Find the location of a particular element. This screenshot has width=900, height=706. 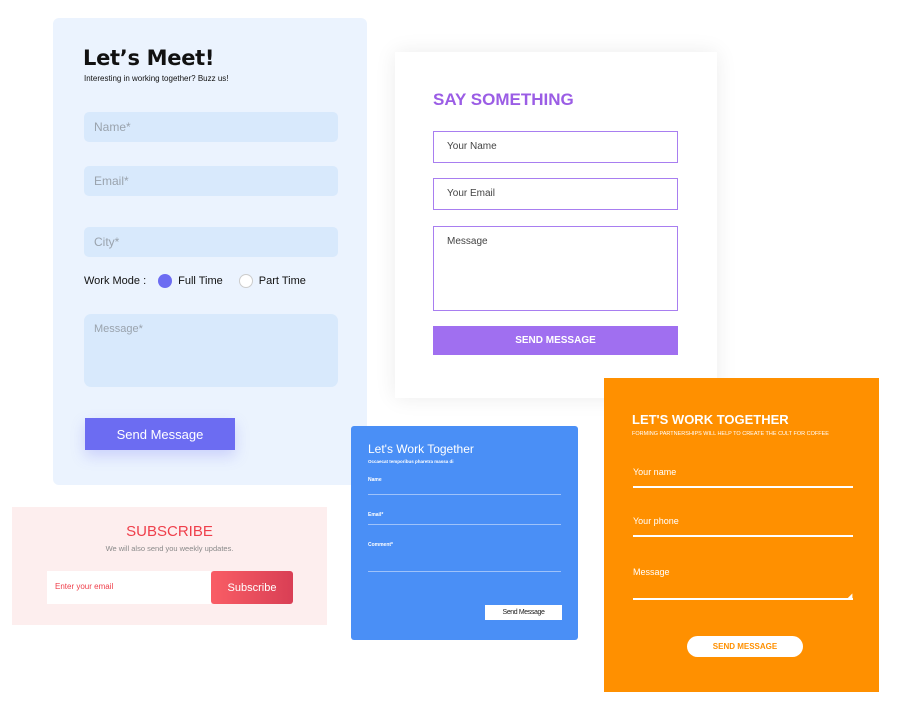

your-email-input: Your Email is located at coordinates (555, 194).